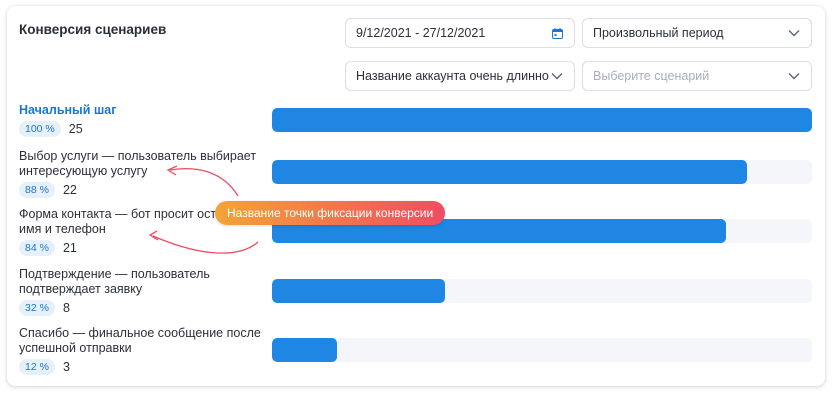 Image resolution: width=832 pixels, height=395 pixels. What do you see at coordinates (69, 248) in the screenshot?
I see `step-count: 21` at bounding box center [69, 248].